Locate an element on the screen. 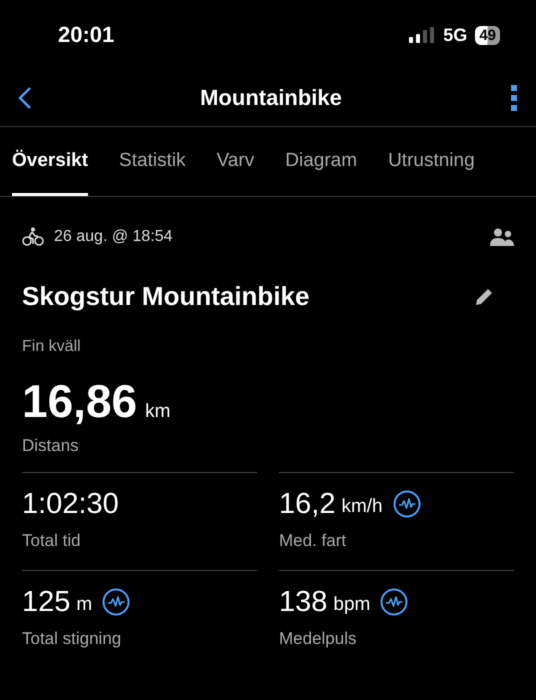 The image size is (536, 700). network-label: 5G is located at coordinates (455, 35).